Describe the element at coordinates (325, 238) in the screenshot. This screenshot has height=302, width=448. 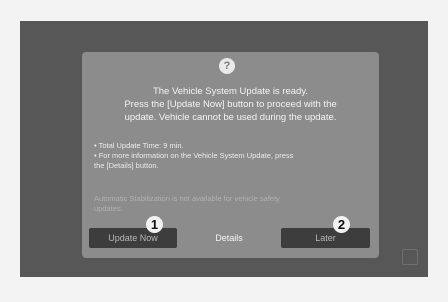
I see `later-button: Later` at that location.